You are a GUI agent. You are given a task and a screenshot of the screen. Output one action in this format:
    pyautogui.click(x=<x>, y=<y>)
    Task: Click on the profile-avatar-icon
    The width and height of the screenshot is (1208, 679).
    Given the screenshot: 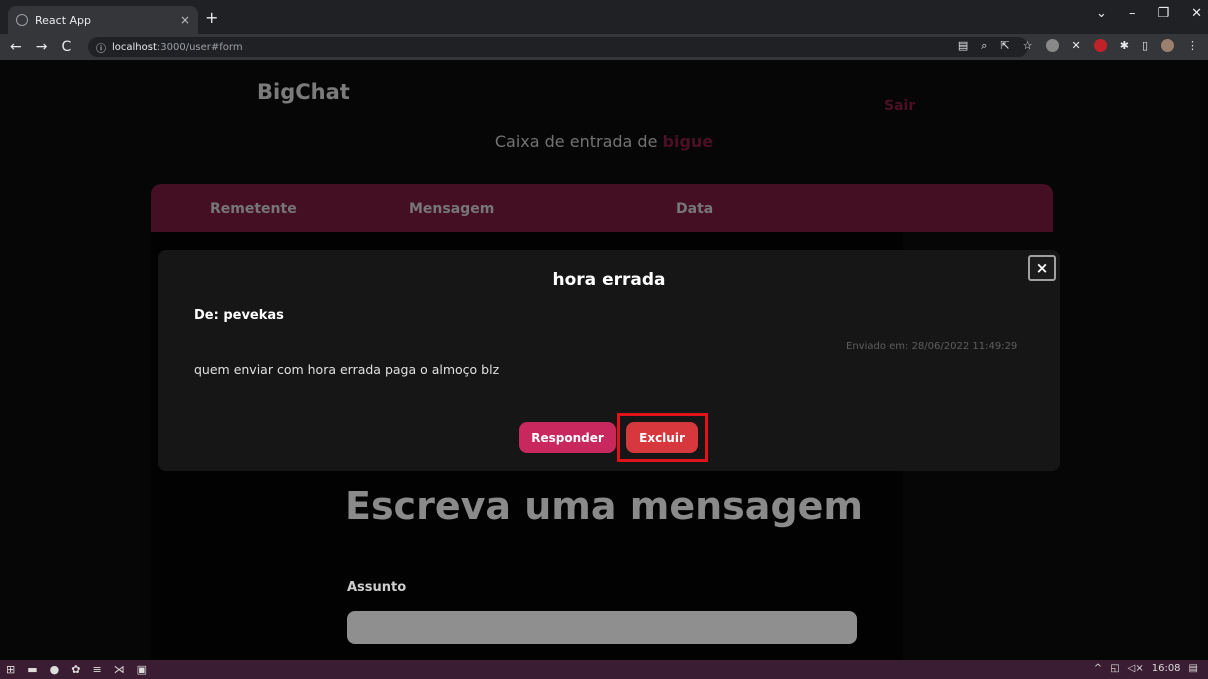 What is the action you would take?
    pyautogui.click(x=1167, y=45)
    